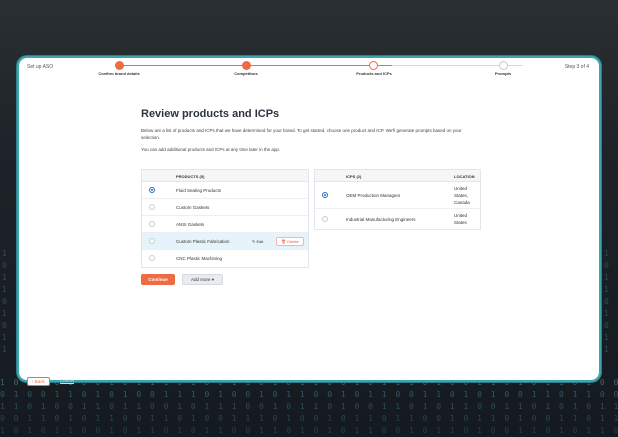 Image resolution: width=618 pixels, height=437 pixels. I want to click on page-title: Review products and ICPs, so click(210, 114).